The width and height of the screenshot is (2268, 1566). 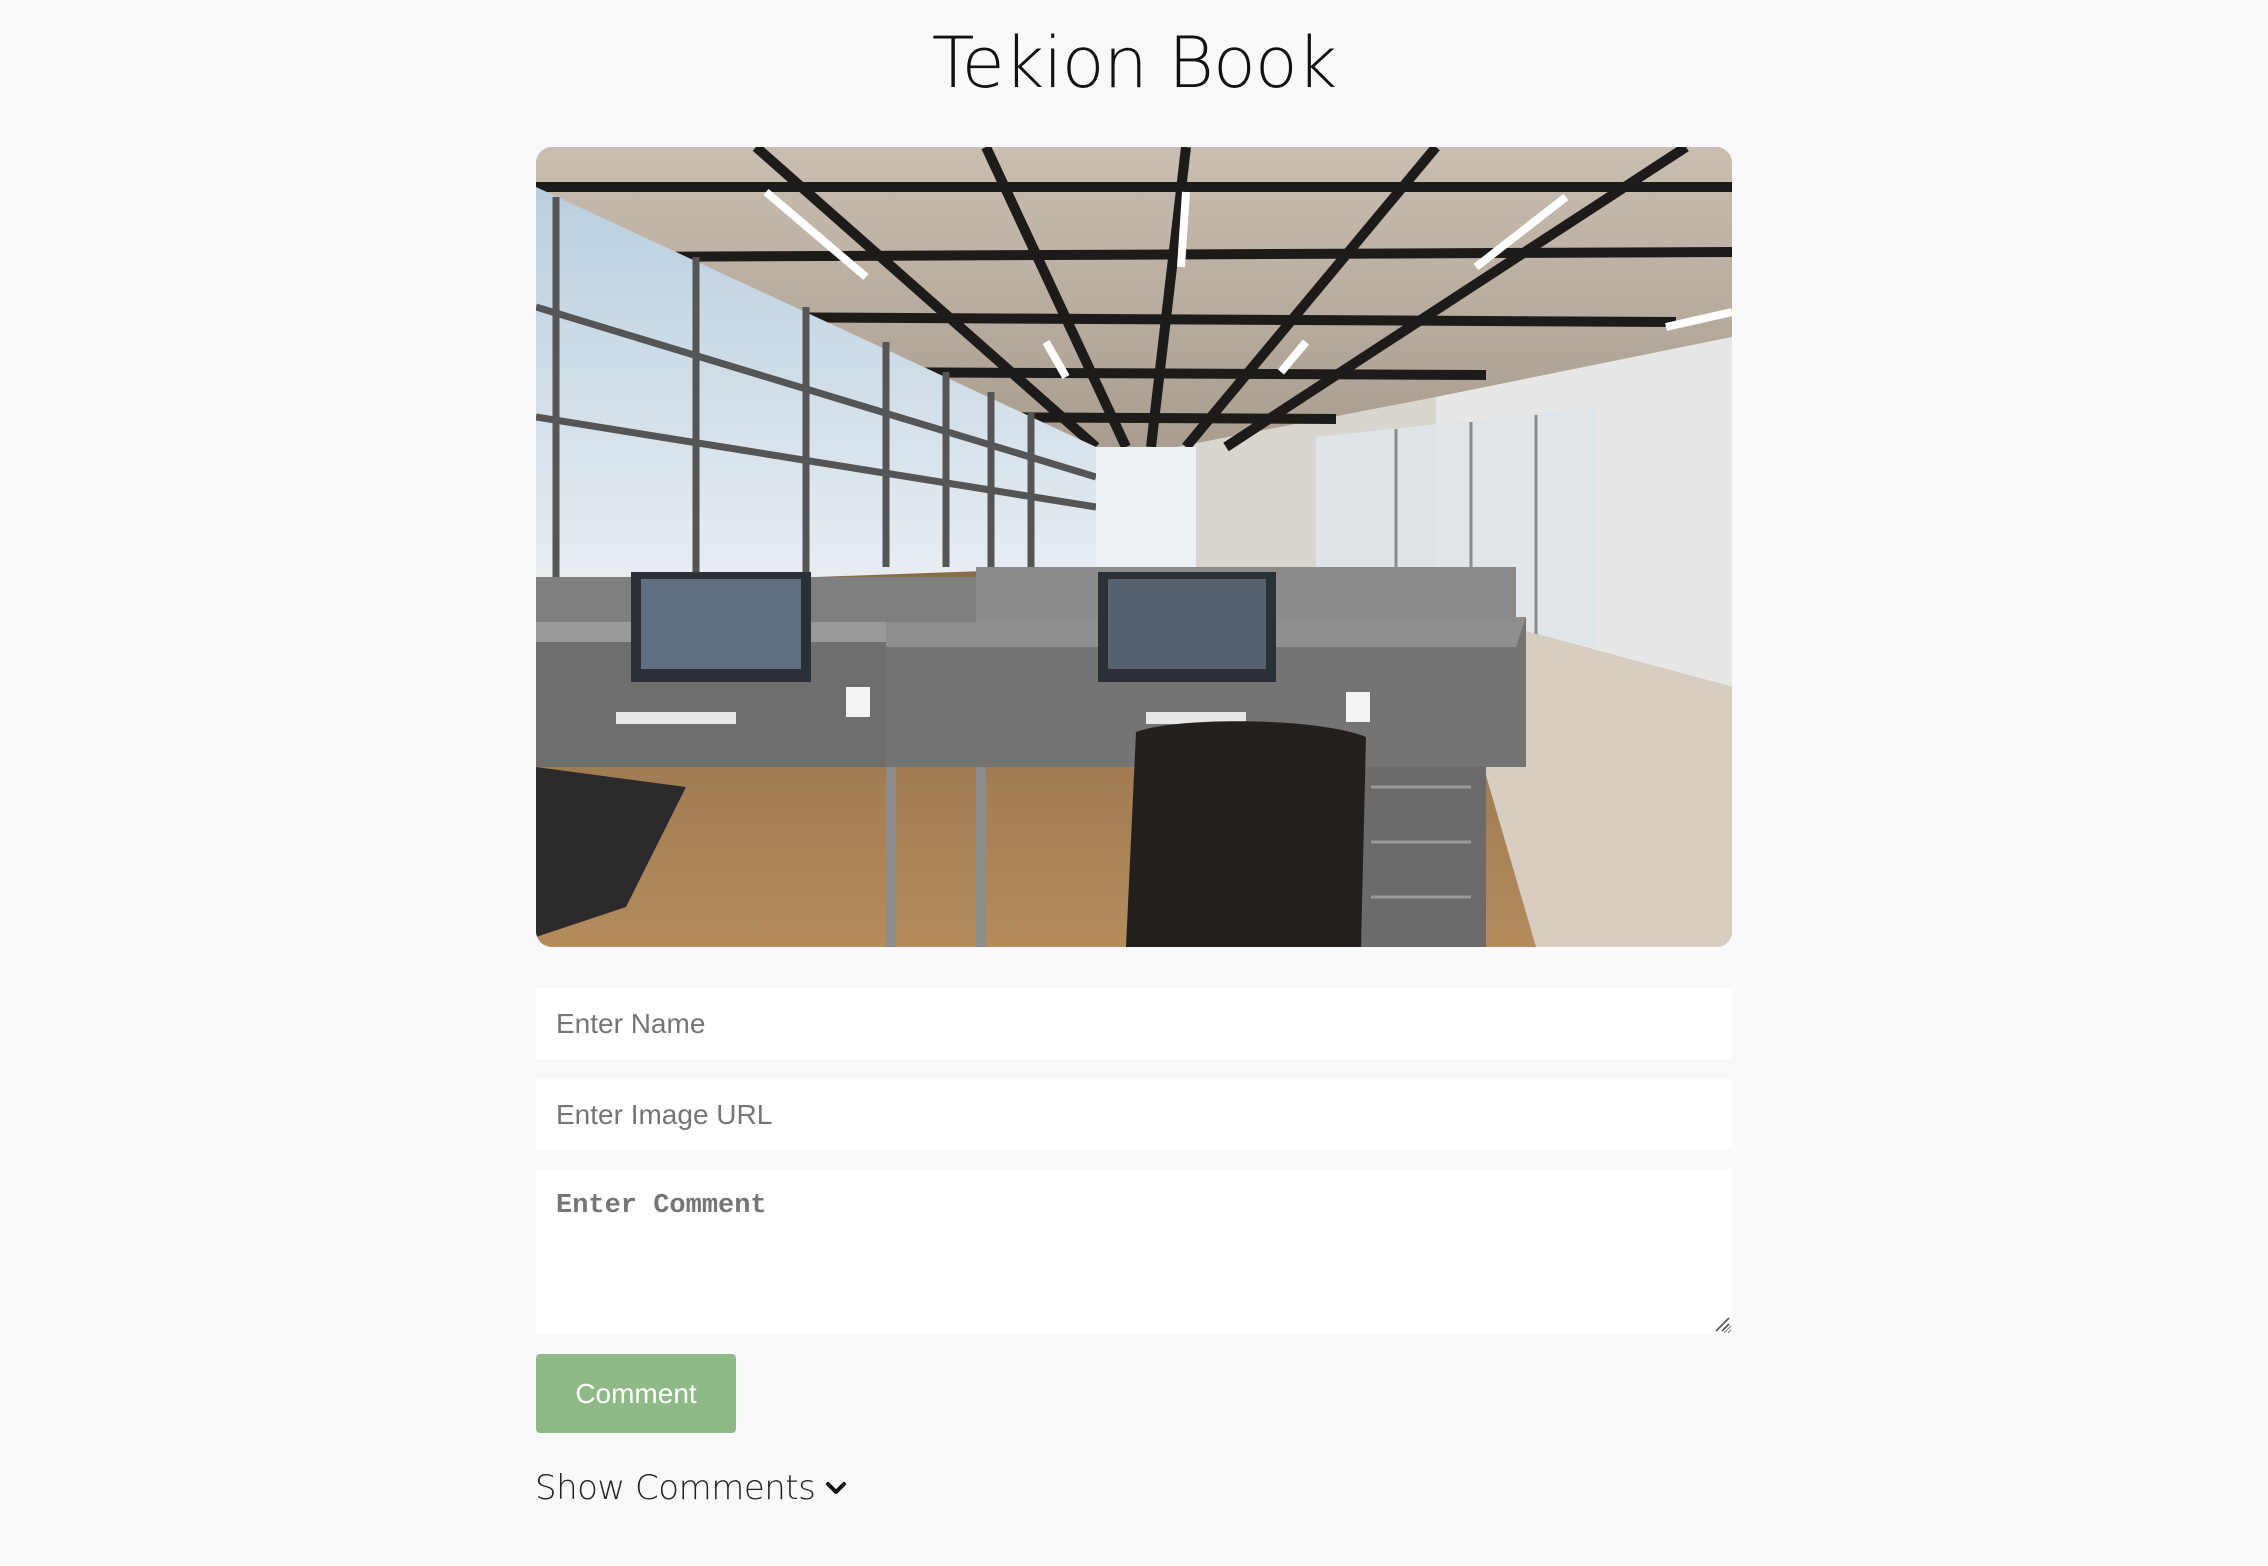 I want to click on name-input, so click(x=1134, y=1023).